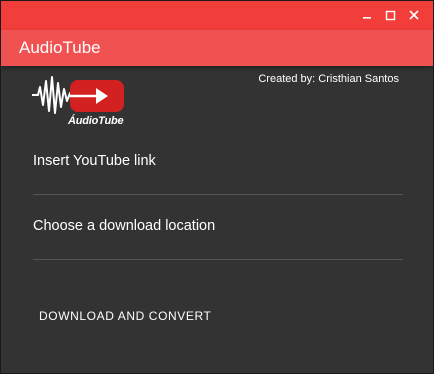 The image size is (434, 374). I want to click on app-title: AudioTube, so click(60, 47).